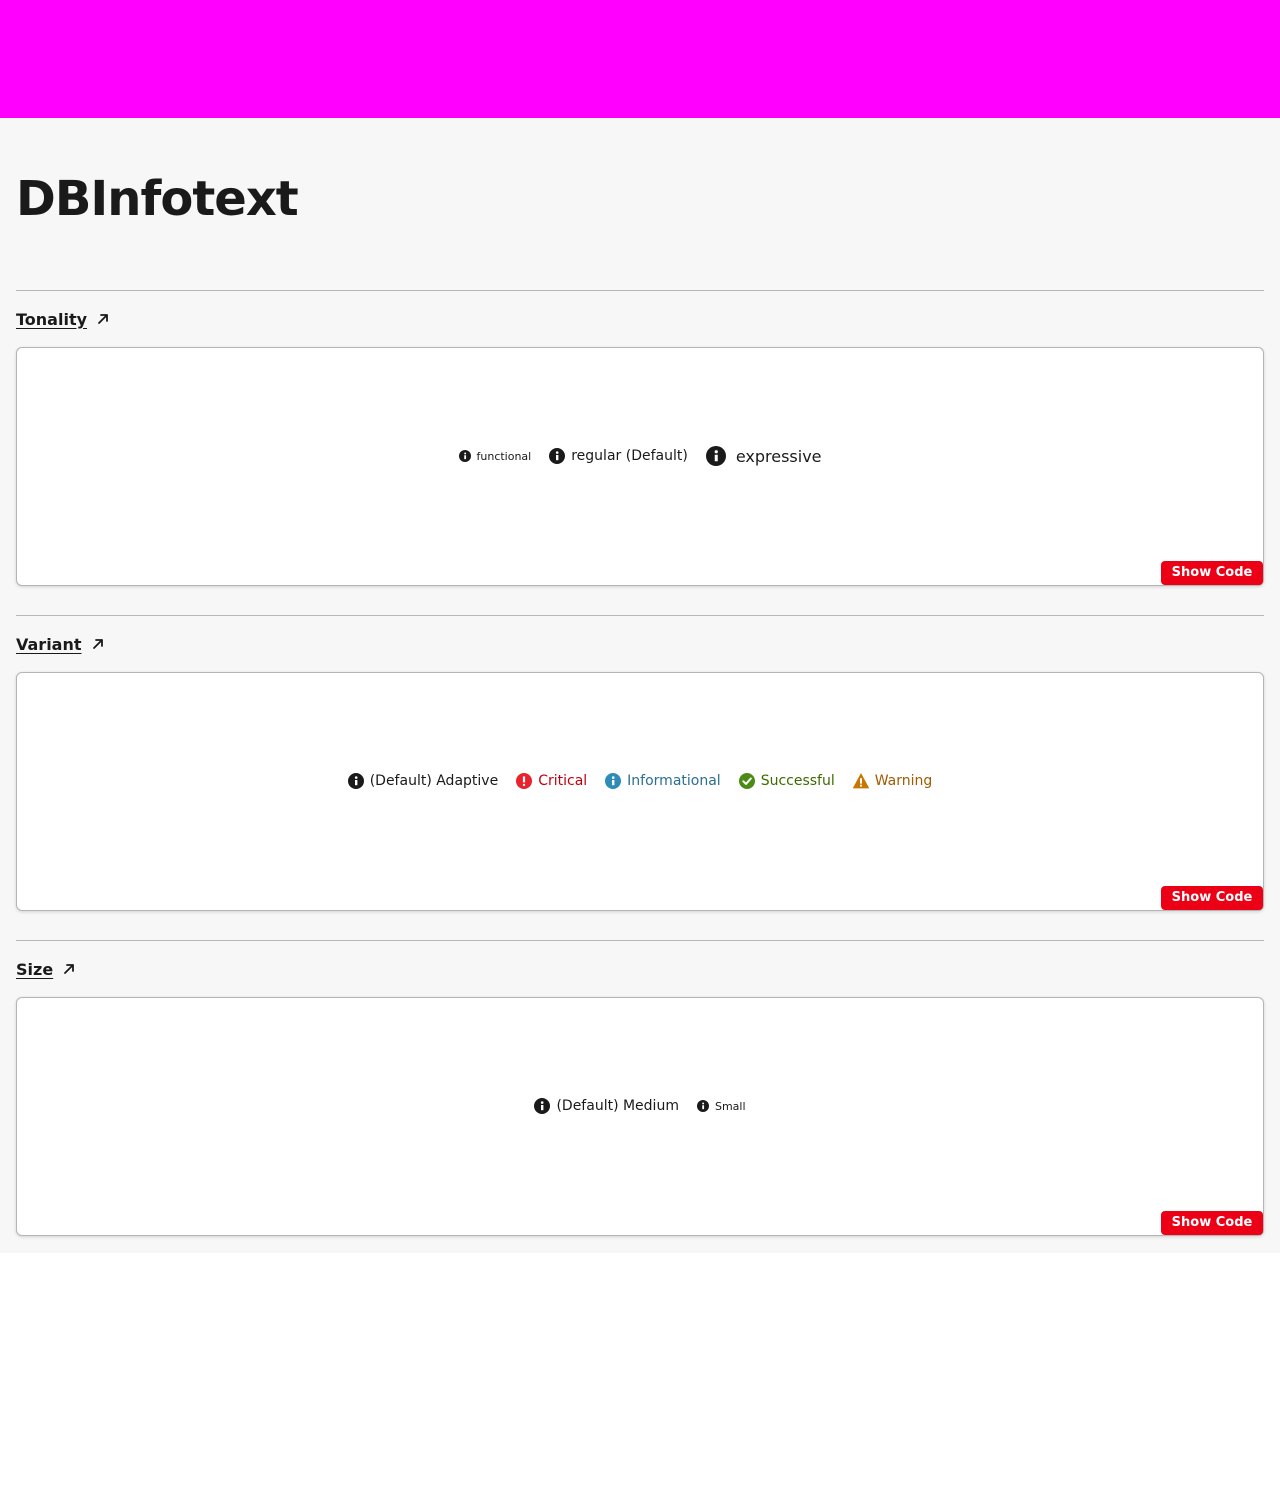 The image size is (1280, 1487). I want to click on infotext-warning: Warning, so click(892, 781).